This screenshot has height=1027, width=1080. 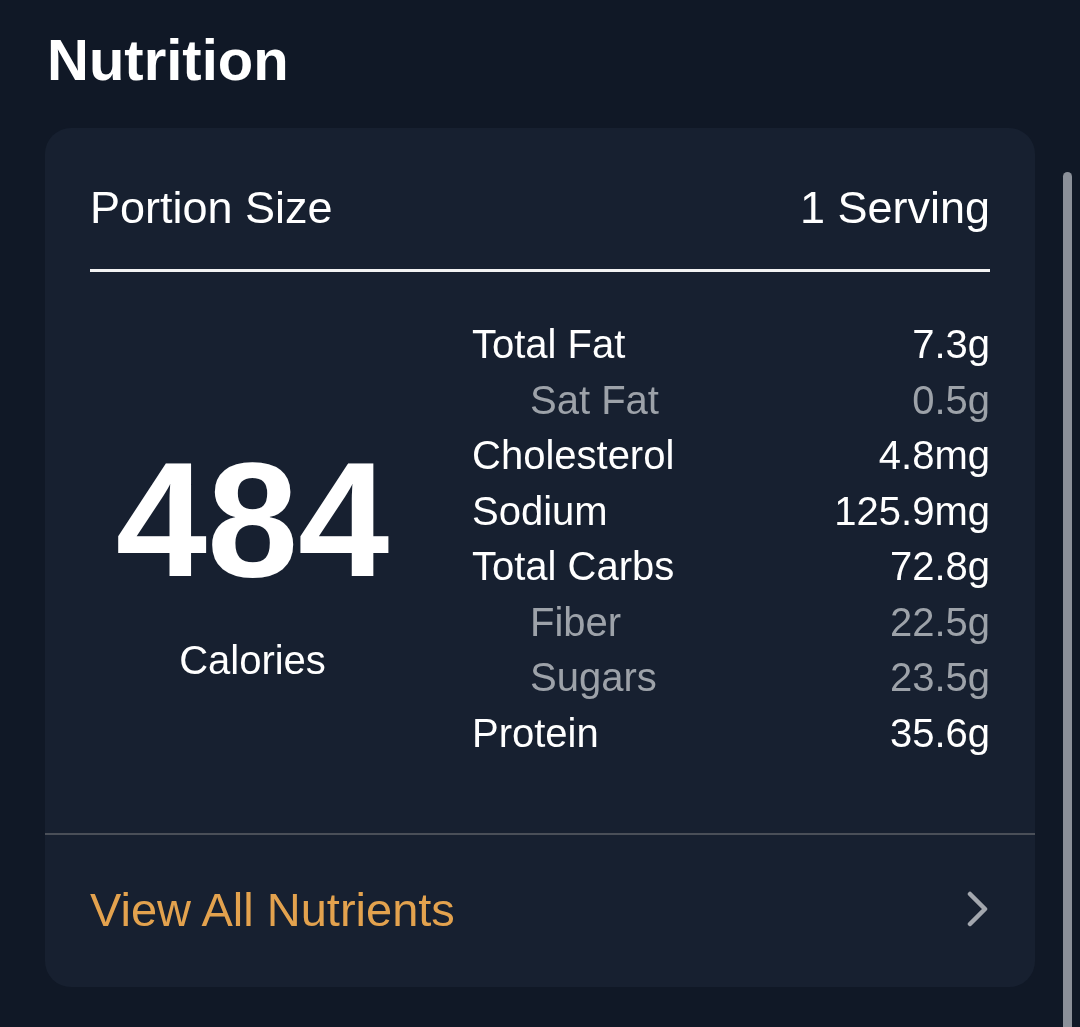 I want to click on portion-label: Portion Size, so click(x=211, y=208).